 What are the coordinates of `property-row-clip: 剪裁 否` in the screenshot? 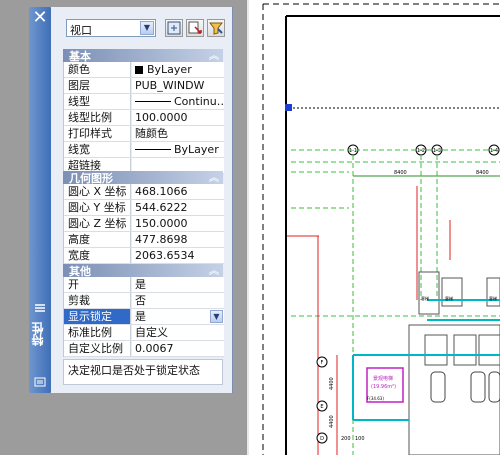 It's located at (144, 301).